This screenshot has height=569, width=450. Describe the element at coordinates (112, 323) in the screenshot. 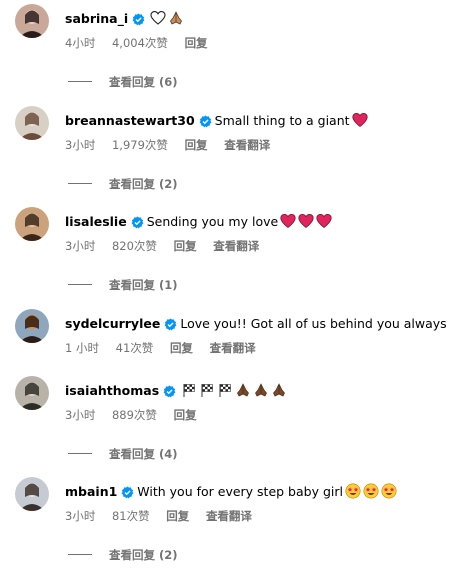

I see `username-link: sydelcurrylee` at that location.